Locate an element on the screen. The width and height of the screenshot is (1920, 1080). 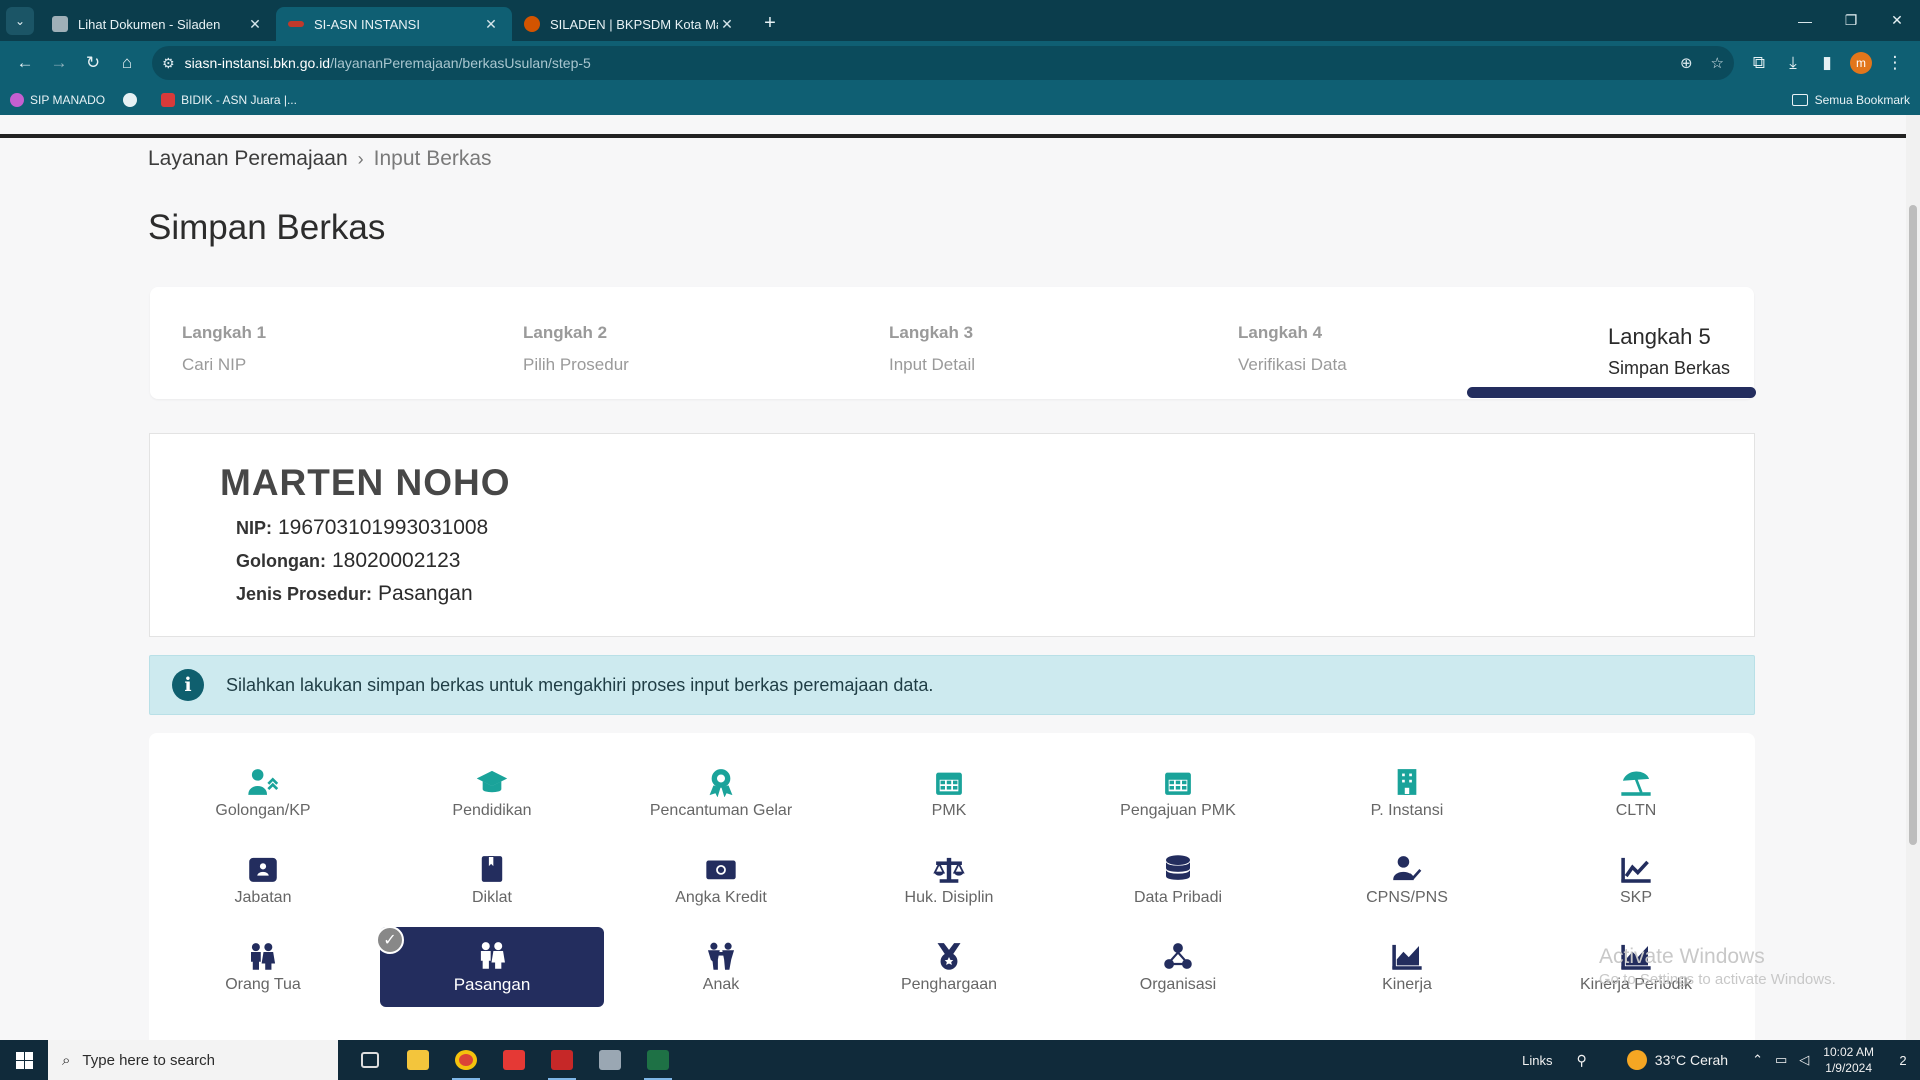
medal-icon is located at coordinates (949, 956).